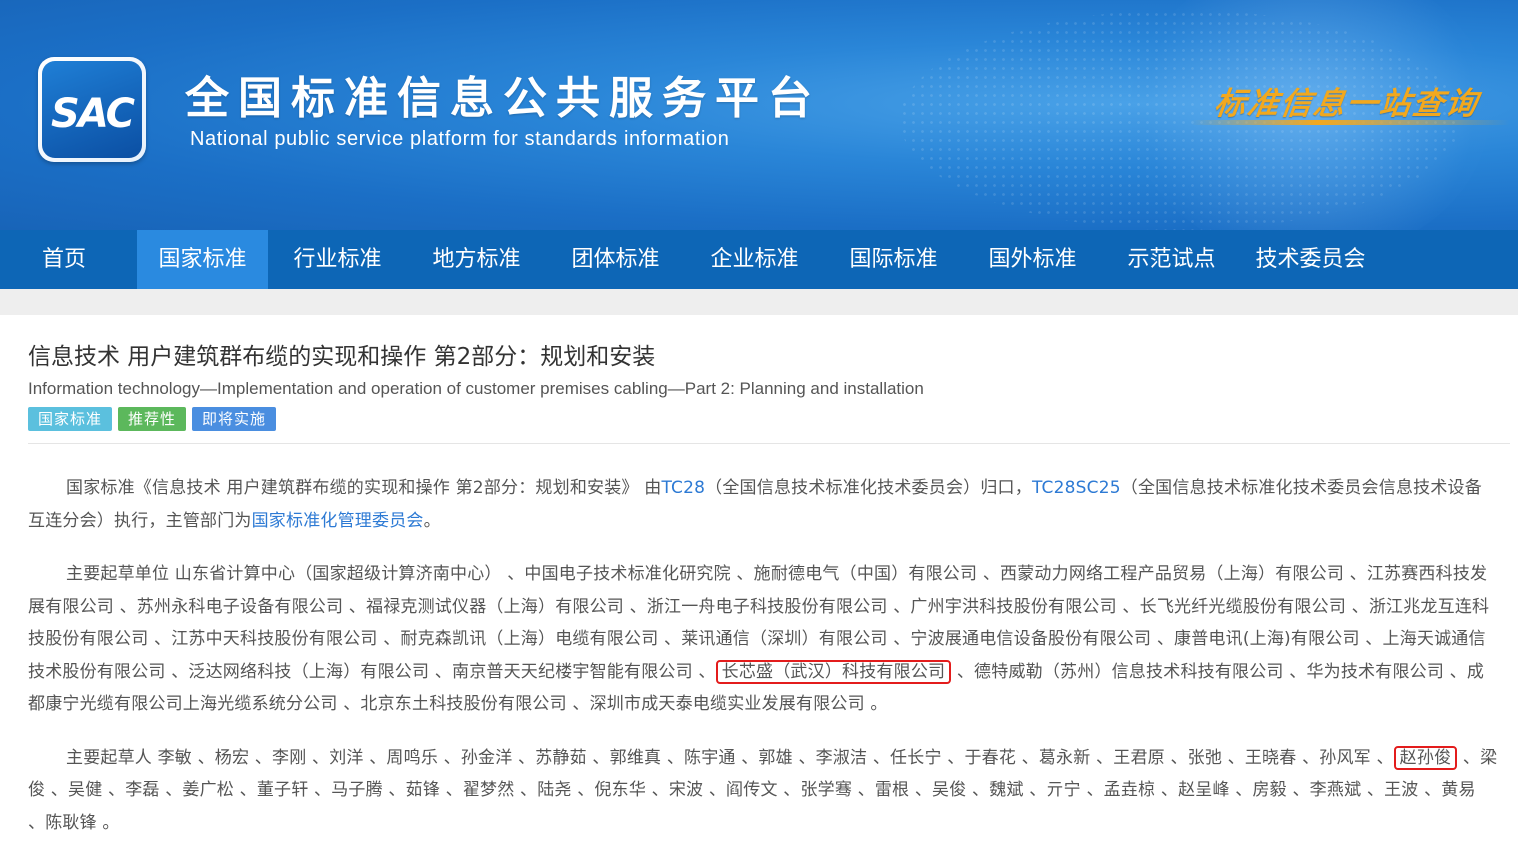 The image size is (1518, 852). What do you see at coordinates (432, 520) in the screenshot?
I see `intro-suffix: 。` at bounding box center [432, 520].